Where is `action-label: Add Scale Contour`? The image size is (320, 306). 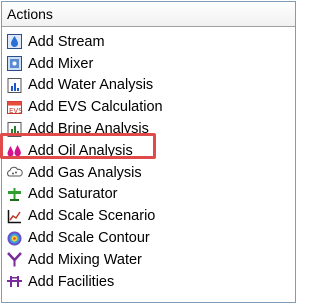
action-label: Add Scale Contour is located at coordinates (89, 238).